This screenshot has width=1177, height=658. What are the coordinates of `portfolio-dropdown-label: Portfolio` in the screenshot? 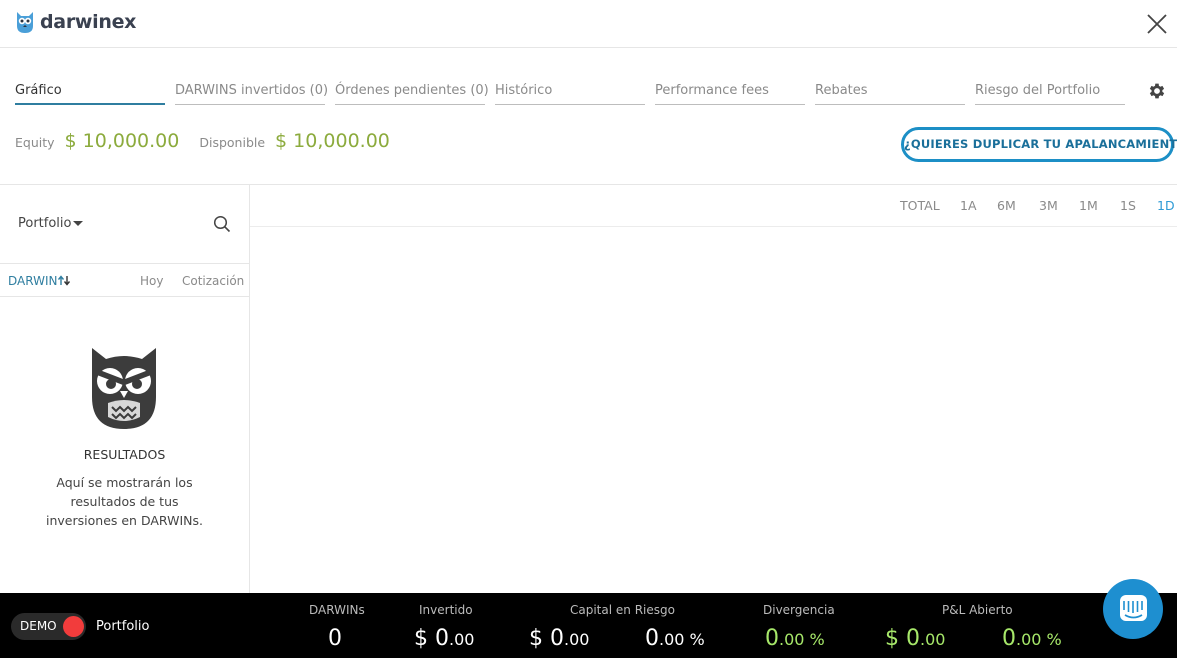 It's located at (45, 223).